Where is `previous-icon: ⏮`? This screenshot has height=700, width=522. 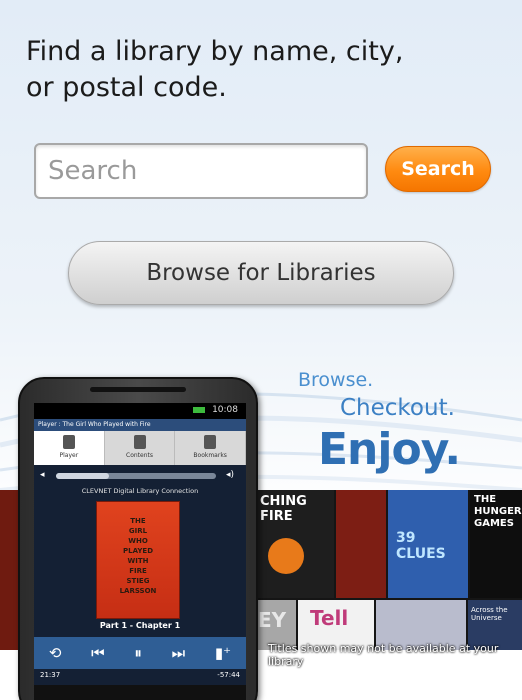 previous-icon: ⏮ is located at coordinates (98, 653).